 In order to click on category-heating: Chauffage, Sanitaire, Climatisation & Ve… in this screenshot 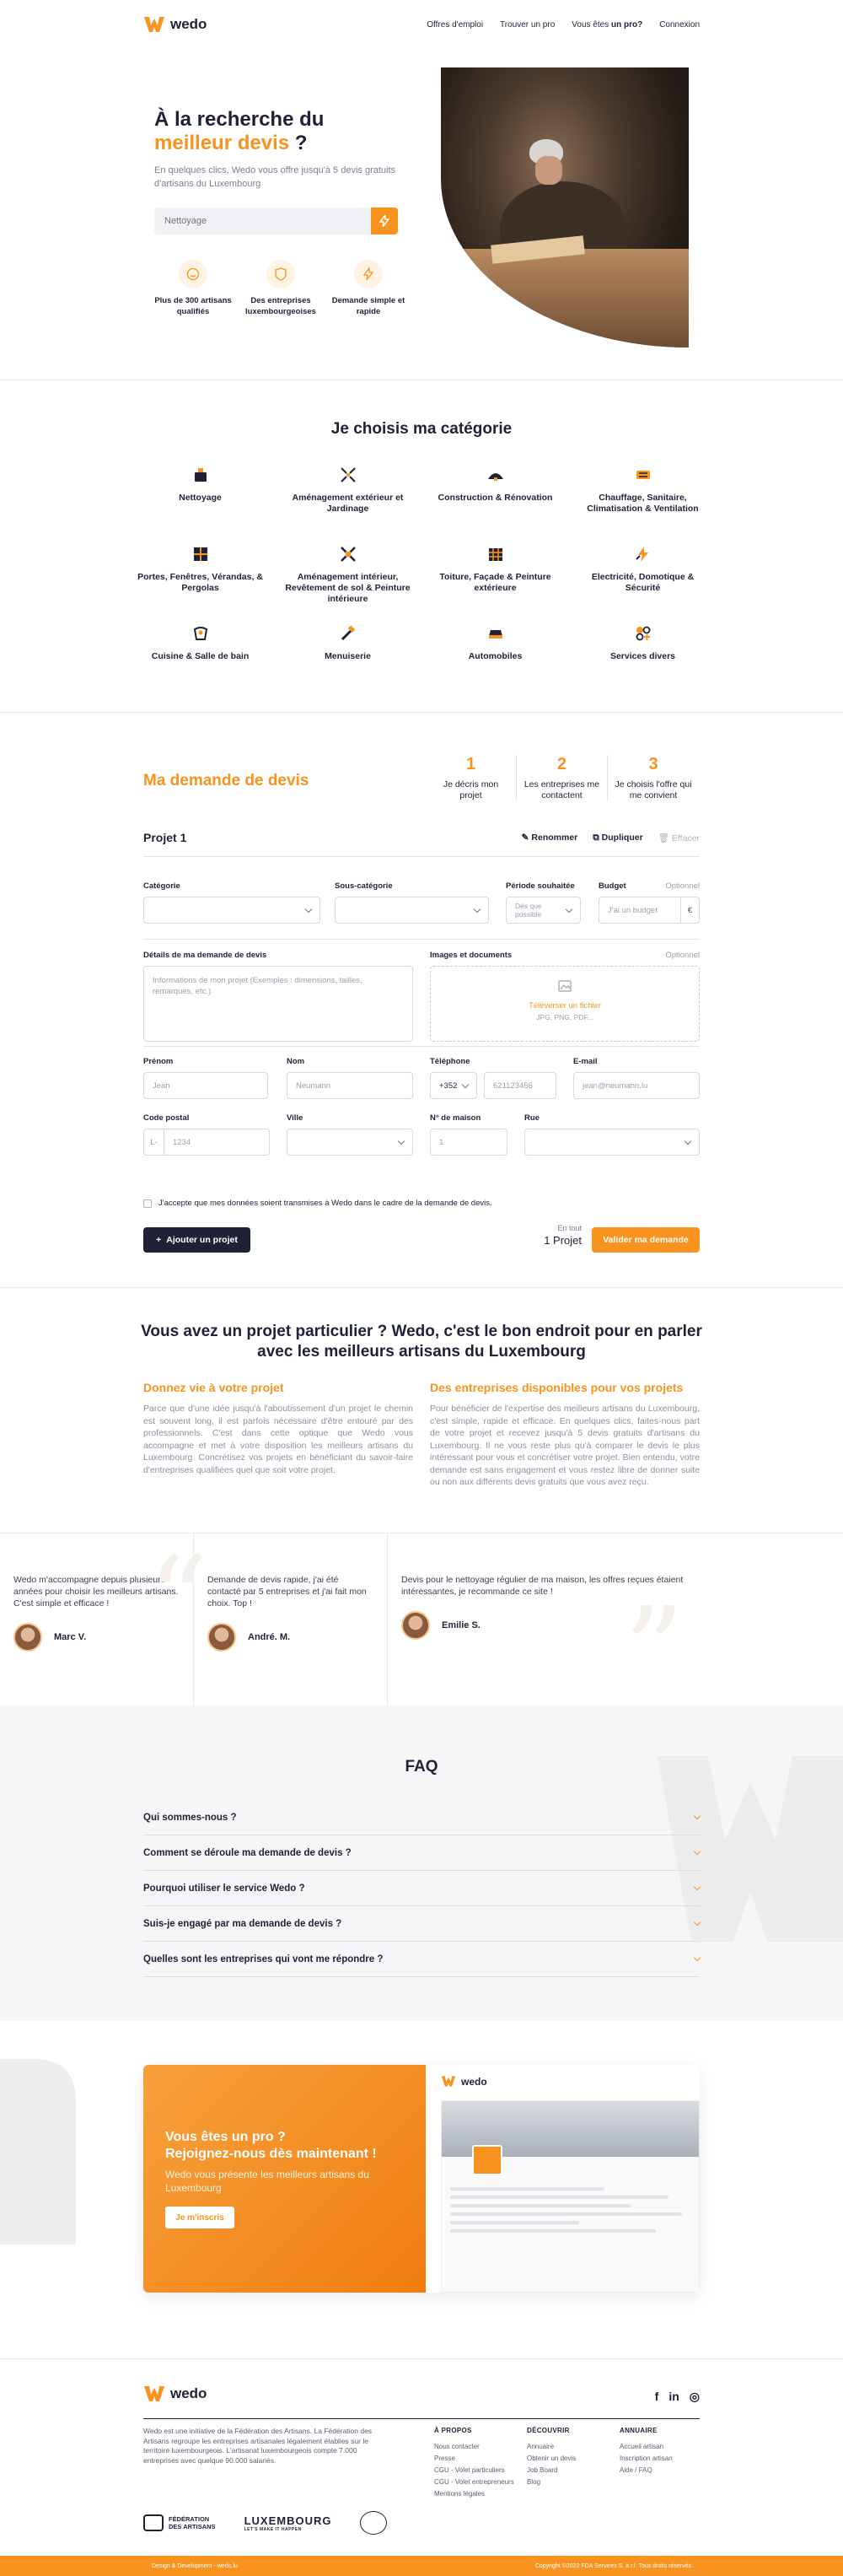, I will do `click(643, 505)`.